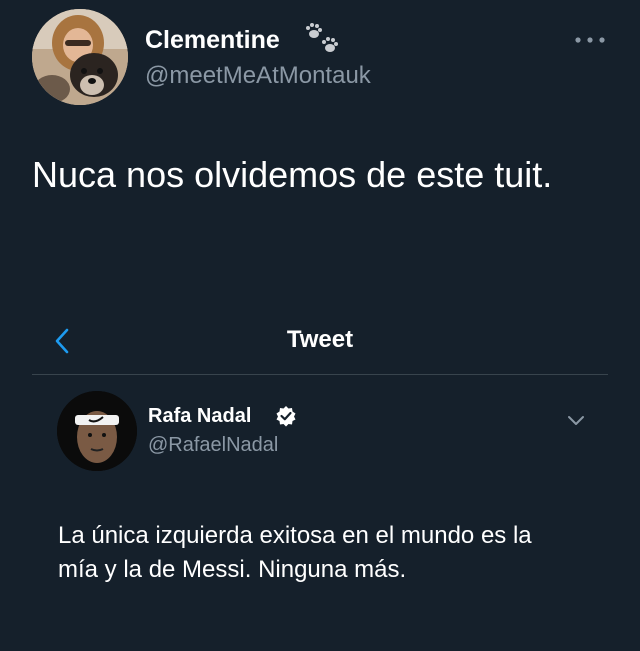  I want to click on divider, so click(320, 374).